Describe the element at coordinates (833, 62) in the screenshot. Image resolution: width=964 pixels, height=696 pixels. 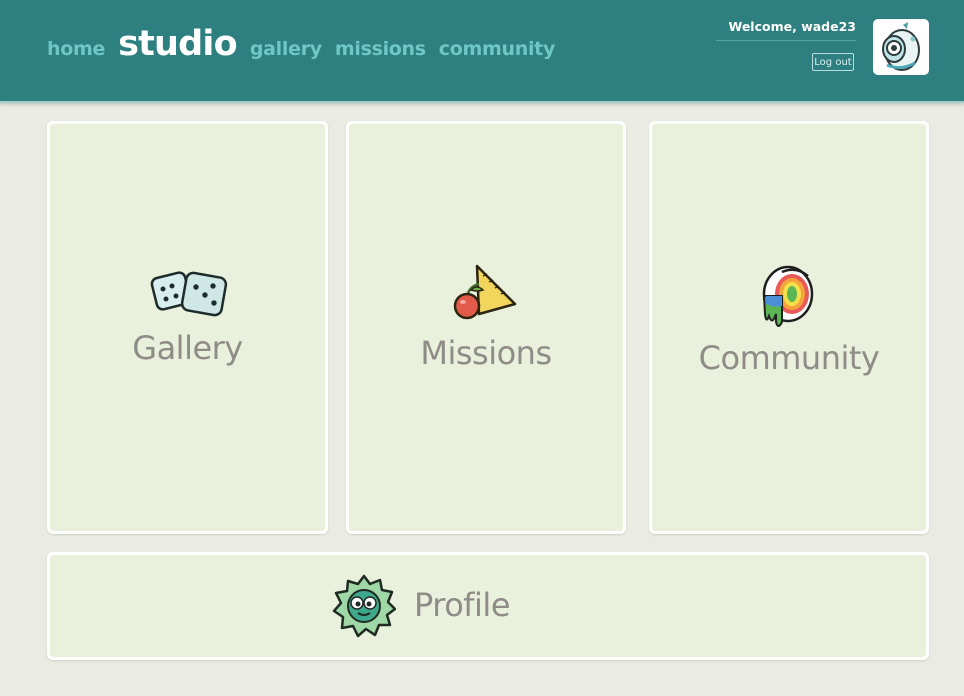
I see `logout-button: Log out` at that location.